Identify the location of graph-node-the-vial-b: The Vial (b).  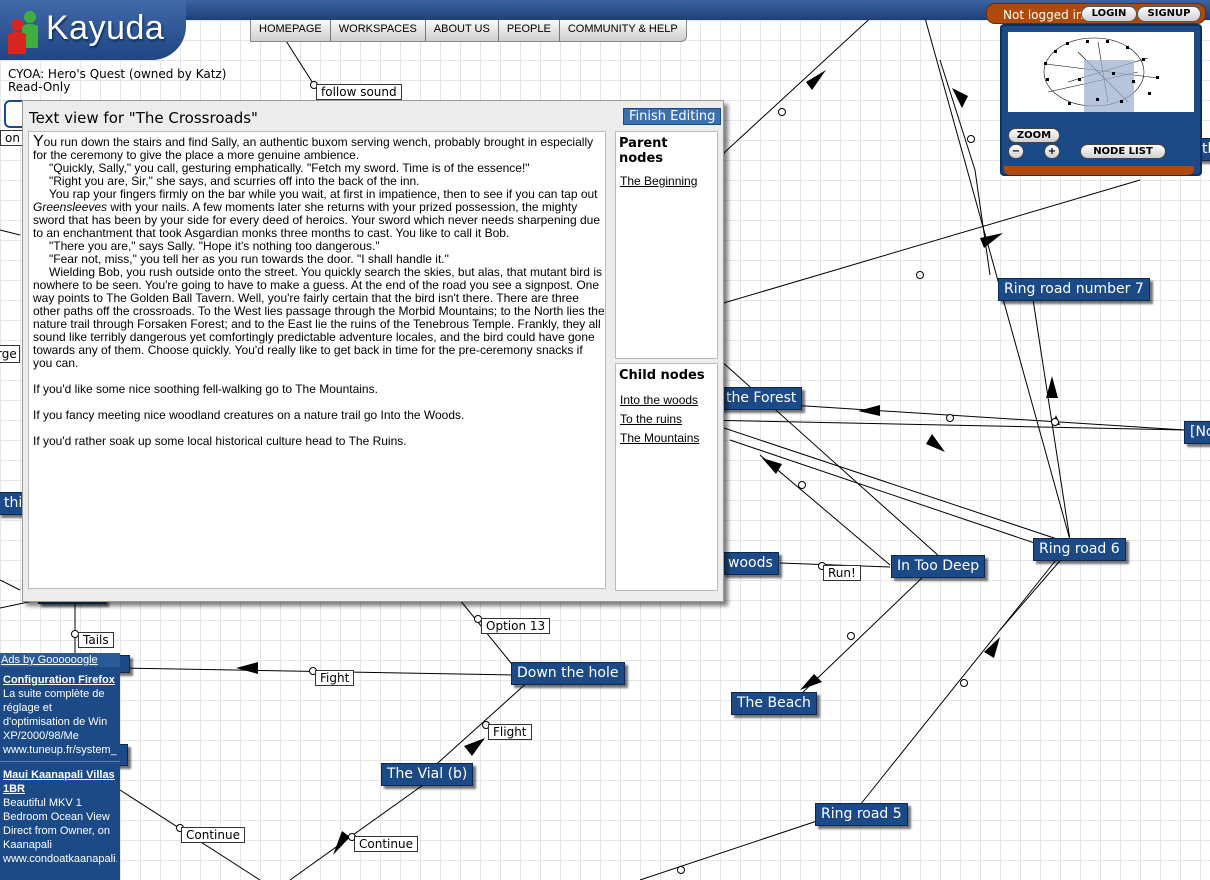
(427, 774).